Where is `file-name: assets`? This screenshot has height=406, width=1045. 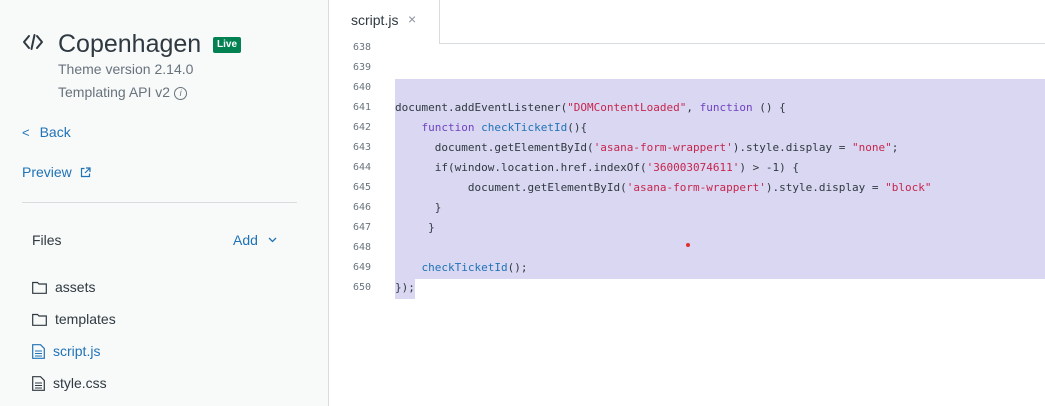 file-name: assets is located at coordinates (75, 287).